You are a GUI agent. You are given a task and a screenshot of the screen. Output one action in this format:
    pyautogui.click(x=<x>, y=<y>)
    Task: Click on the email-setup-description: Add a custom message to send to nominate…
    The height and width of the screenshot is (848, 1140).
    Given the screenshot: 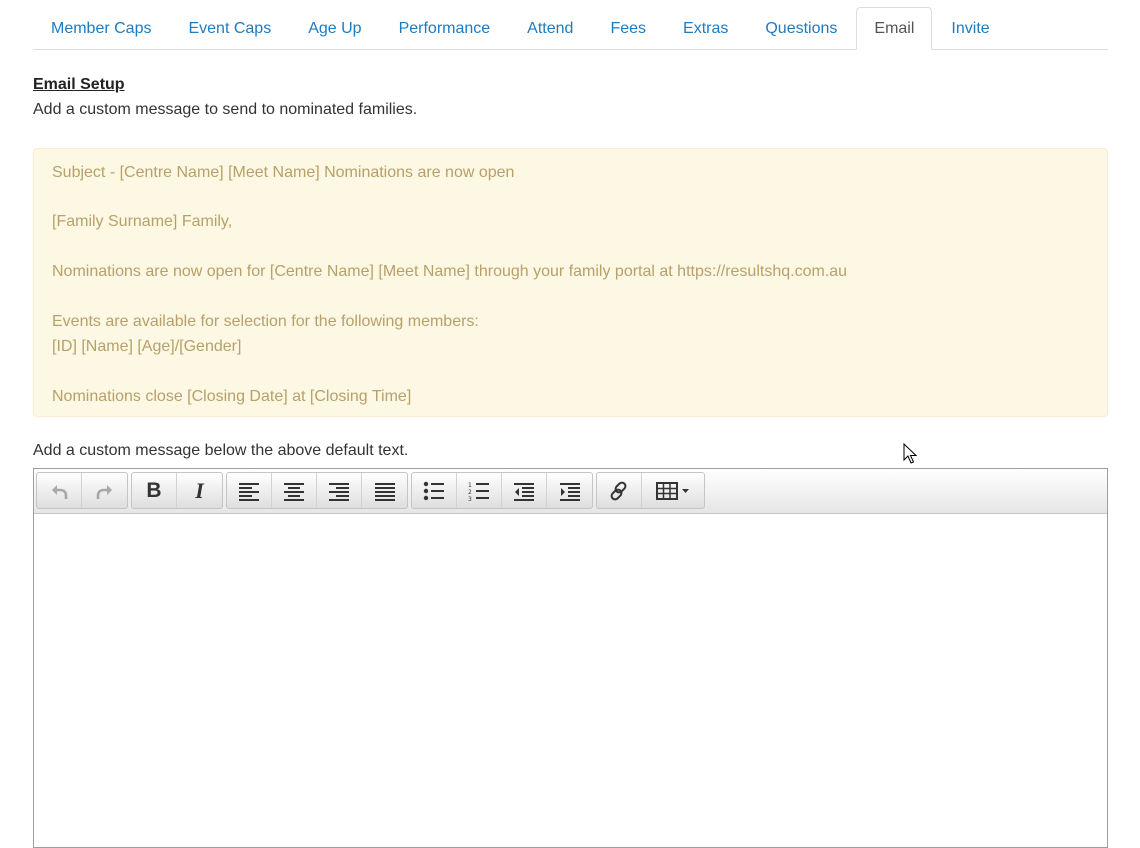 What is the action you would take?
    pyautogui.click(x=225, y=109)
    